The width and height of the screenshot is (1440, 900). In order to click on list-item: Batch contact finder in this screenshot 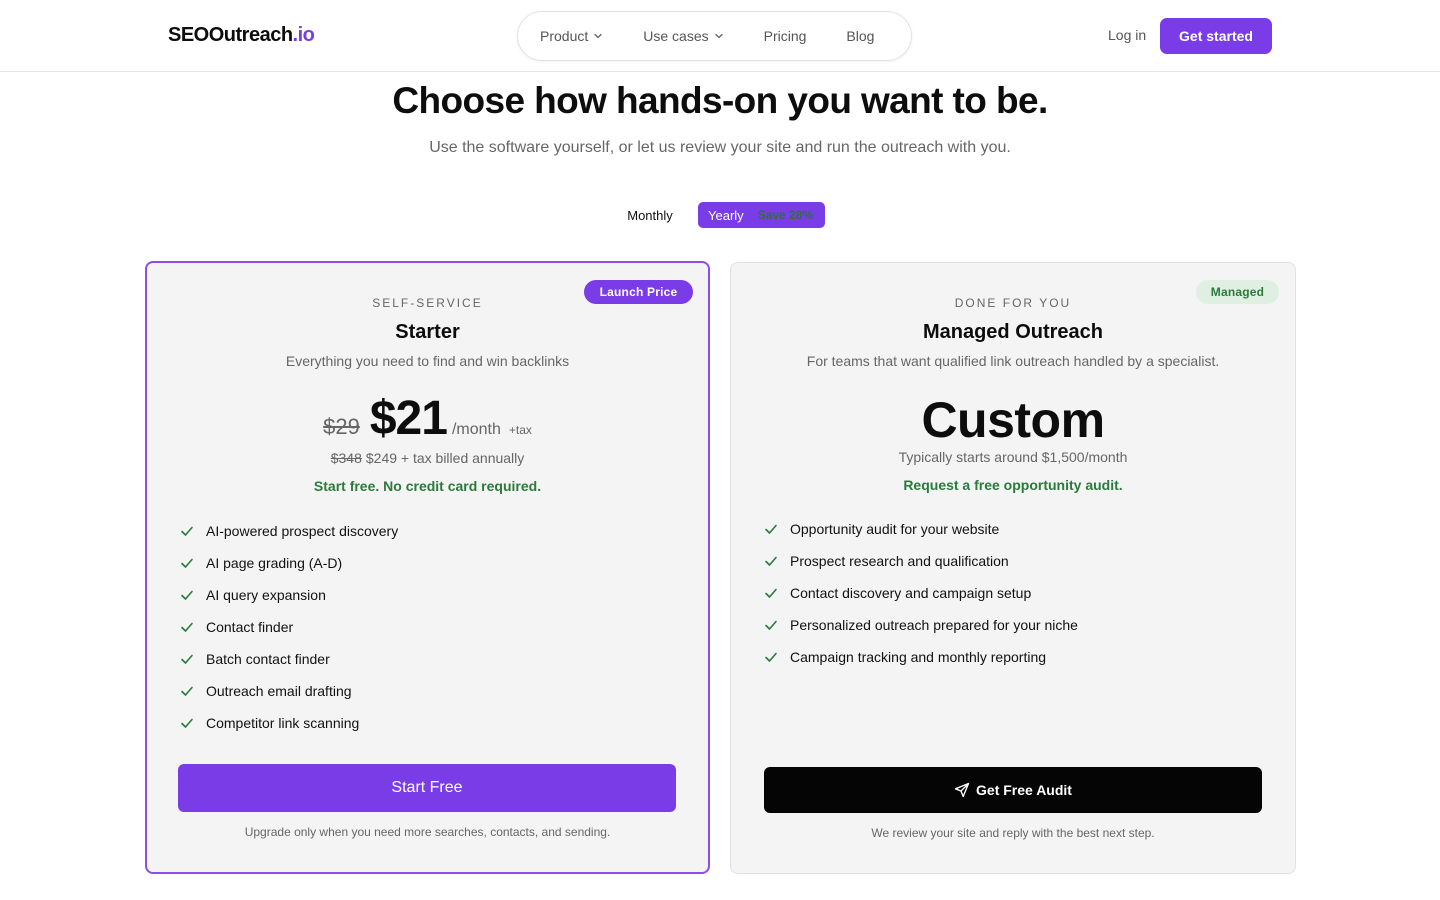, I will do `click(289, 659)`.